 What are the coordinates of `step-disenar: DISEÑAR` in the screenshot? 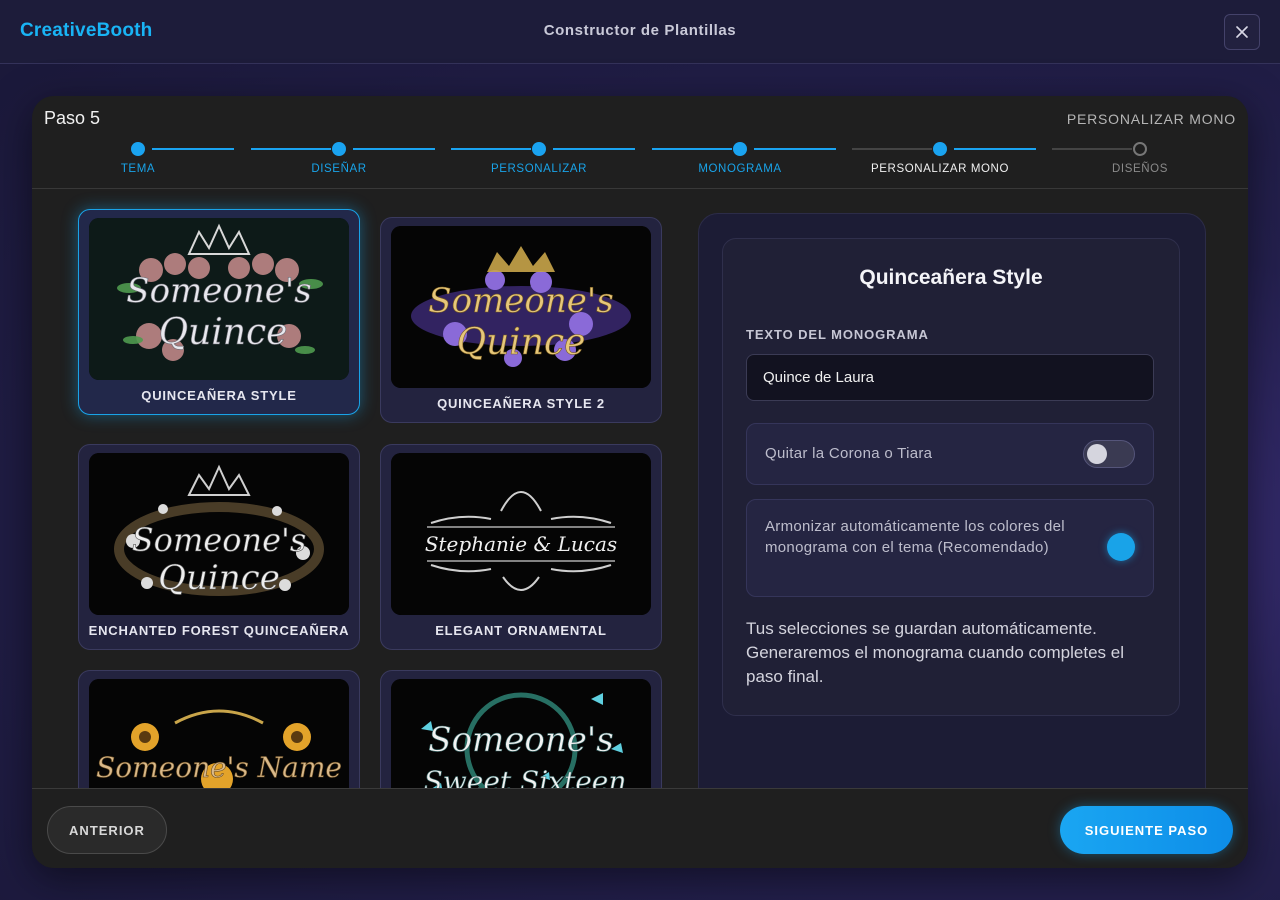 It's located at (339, 162).